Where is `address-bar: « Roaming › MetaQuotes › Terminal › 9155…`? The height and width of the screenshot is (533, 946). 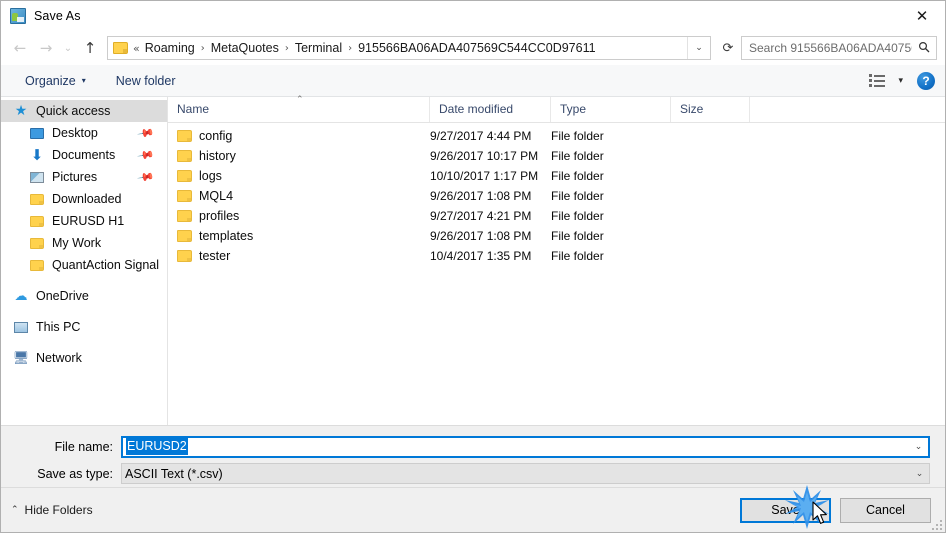
address-bar: « Roaming › MetaQuotes › Terminal › 9155… is located at coordinates (409, 48).